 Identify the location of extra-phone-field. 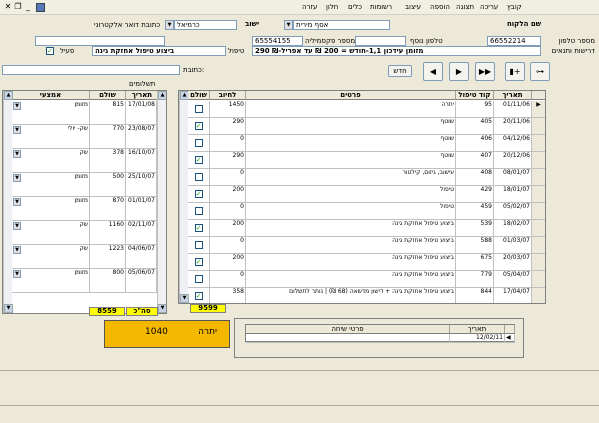
(380, 41).